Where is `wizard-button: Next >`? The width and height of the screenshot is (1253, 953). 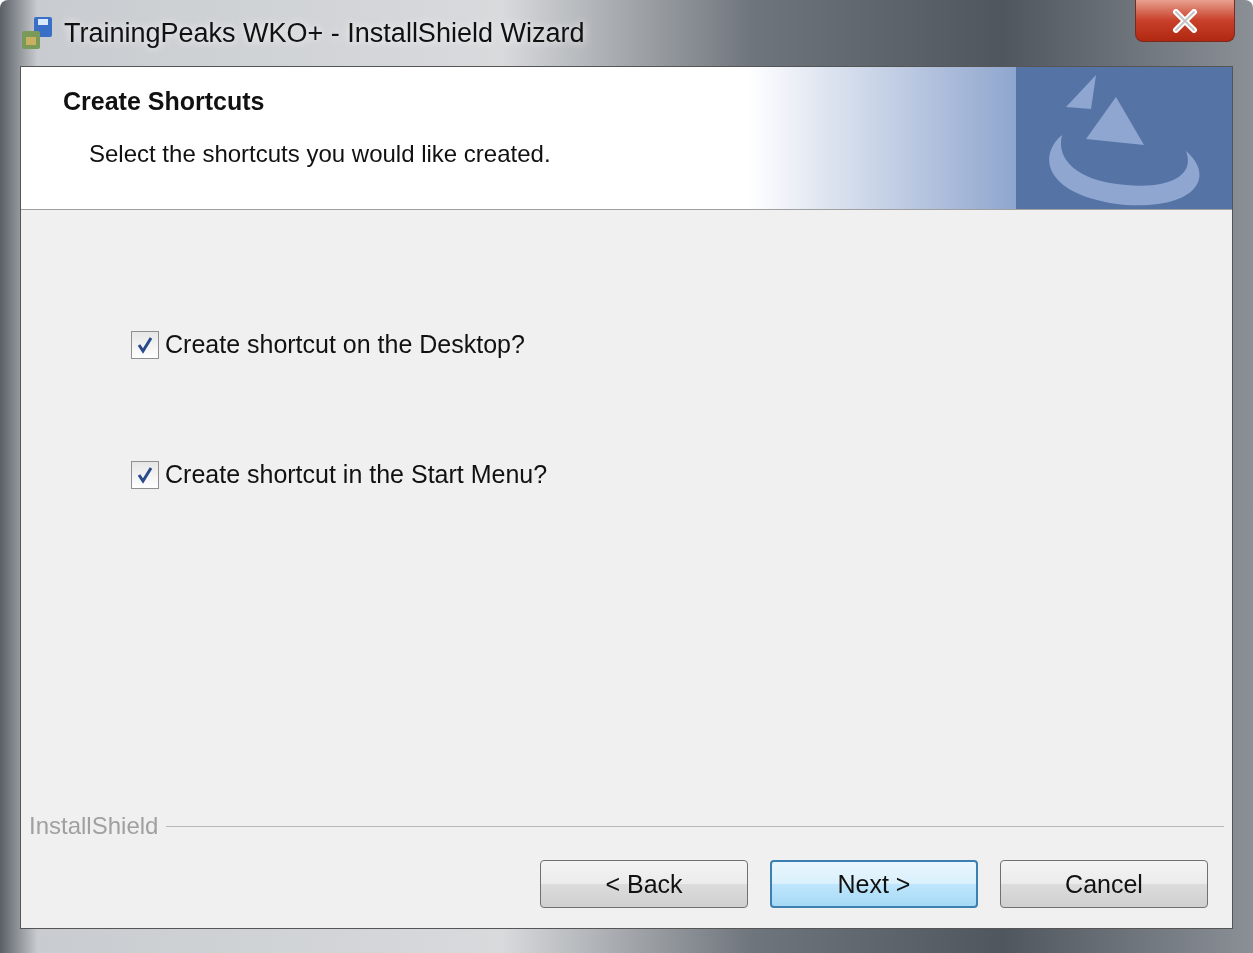
wizard-button: Next > is located at coordinates (874, 884).